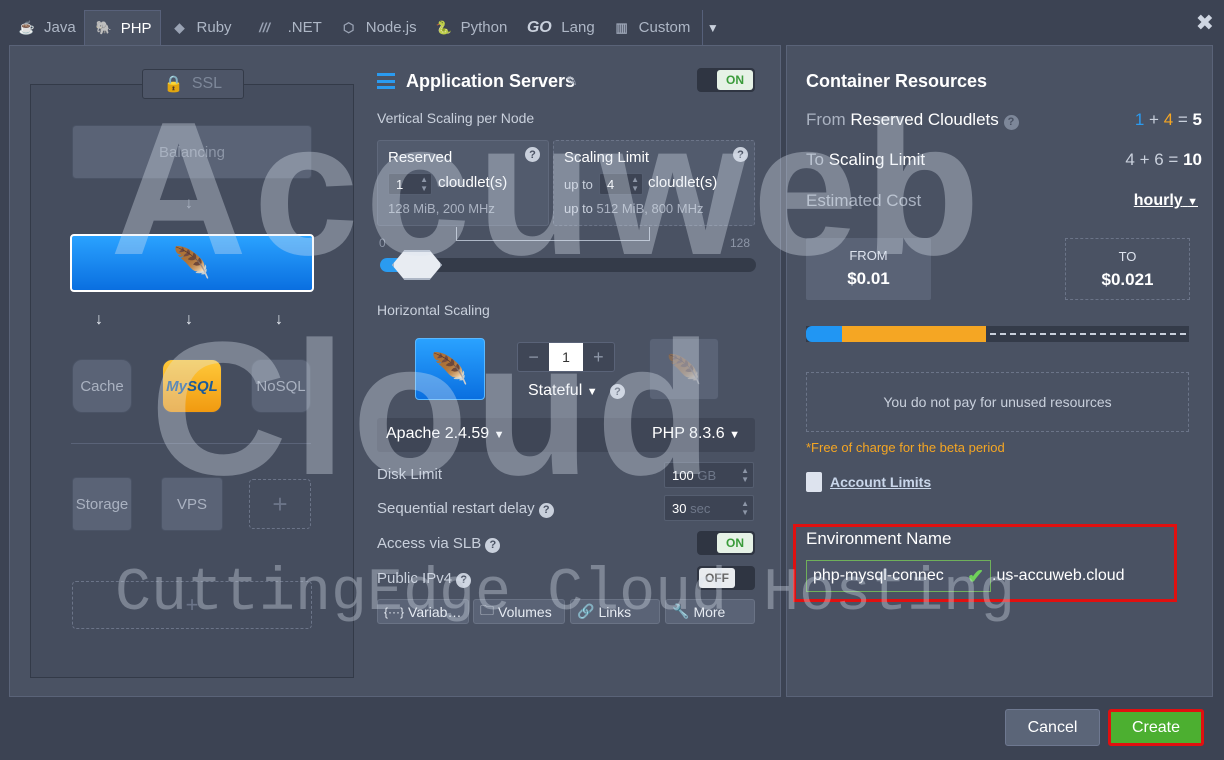  I want to click on environment-domain: .us-accuweb.cloud, so click(1058, 575).